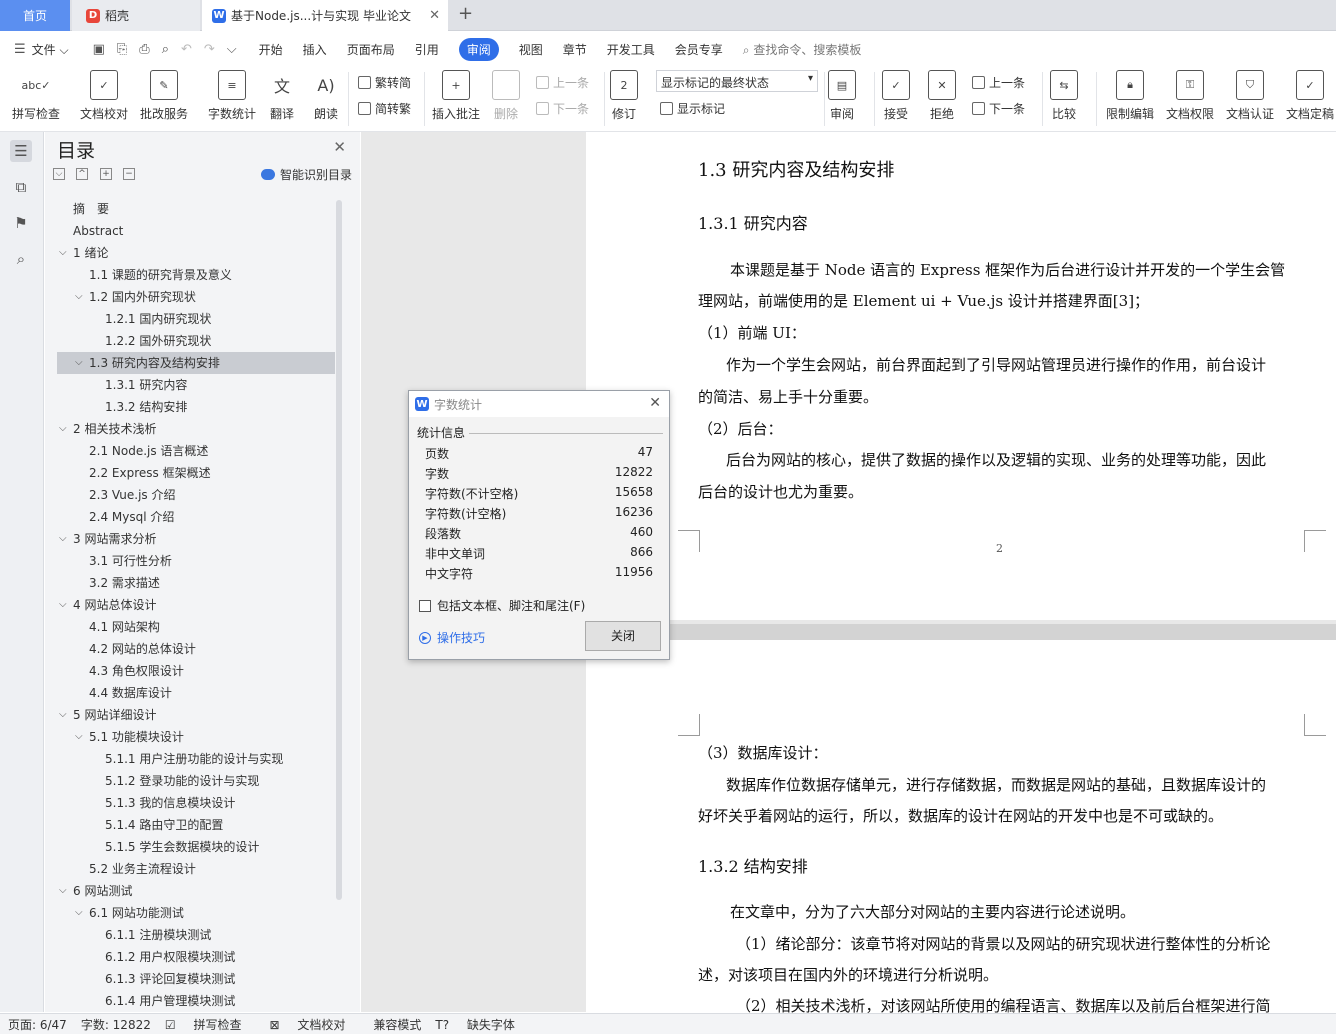 Image resolution: width=1336 pixels, height=1034 pixels. What do you see at coordinates (21, 259) in the screenshot?
I see `search-icon: ⌕` at bounding box center [21, 259].